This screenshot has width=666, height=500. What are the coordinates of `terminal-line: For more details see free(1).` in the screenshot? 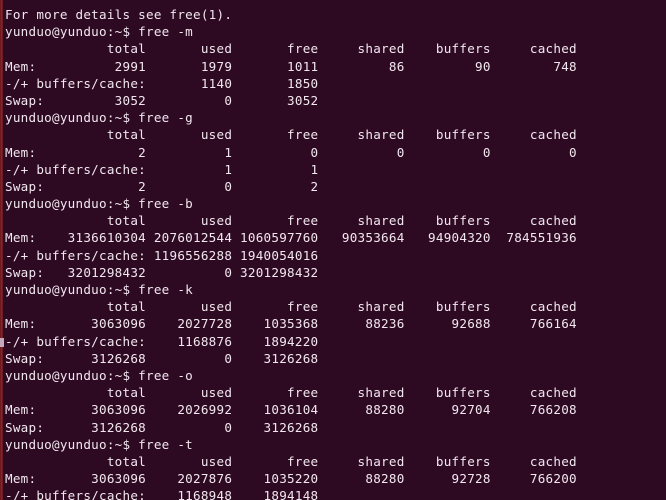 It's located at (119, 14).